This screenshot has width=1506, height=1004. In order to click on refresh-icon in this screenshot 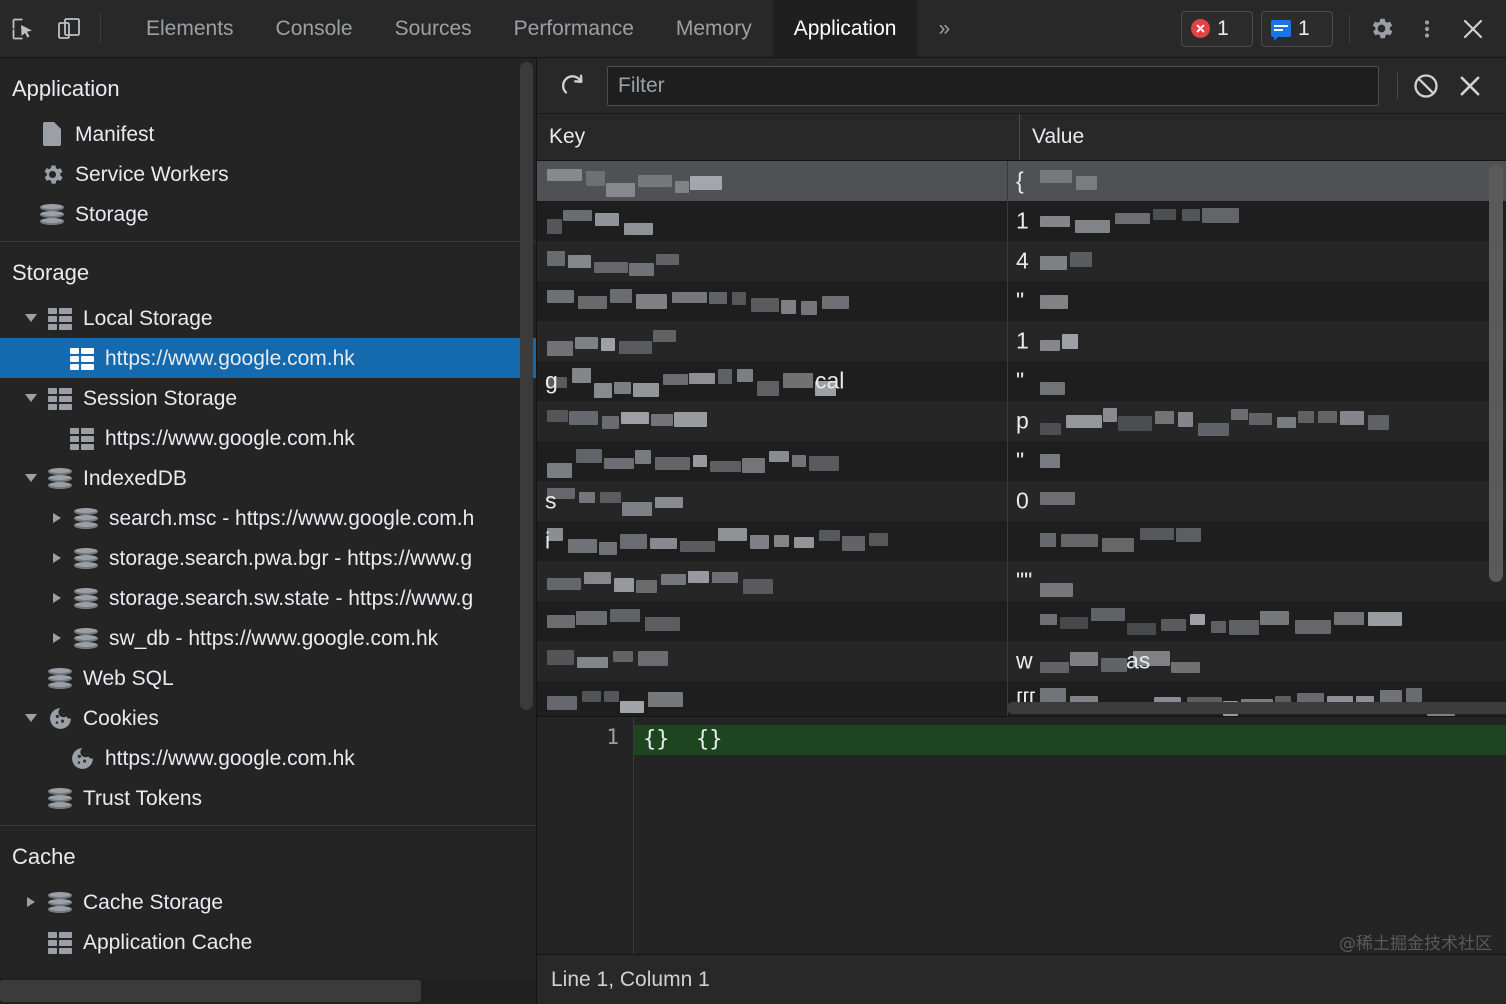, I will do `click(573, 86)`.